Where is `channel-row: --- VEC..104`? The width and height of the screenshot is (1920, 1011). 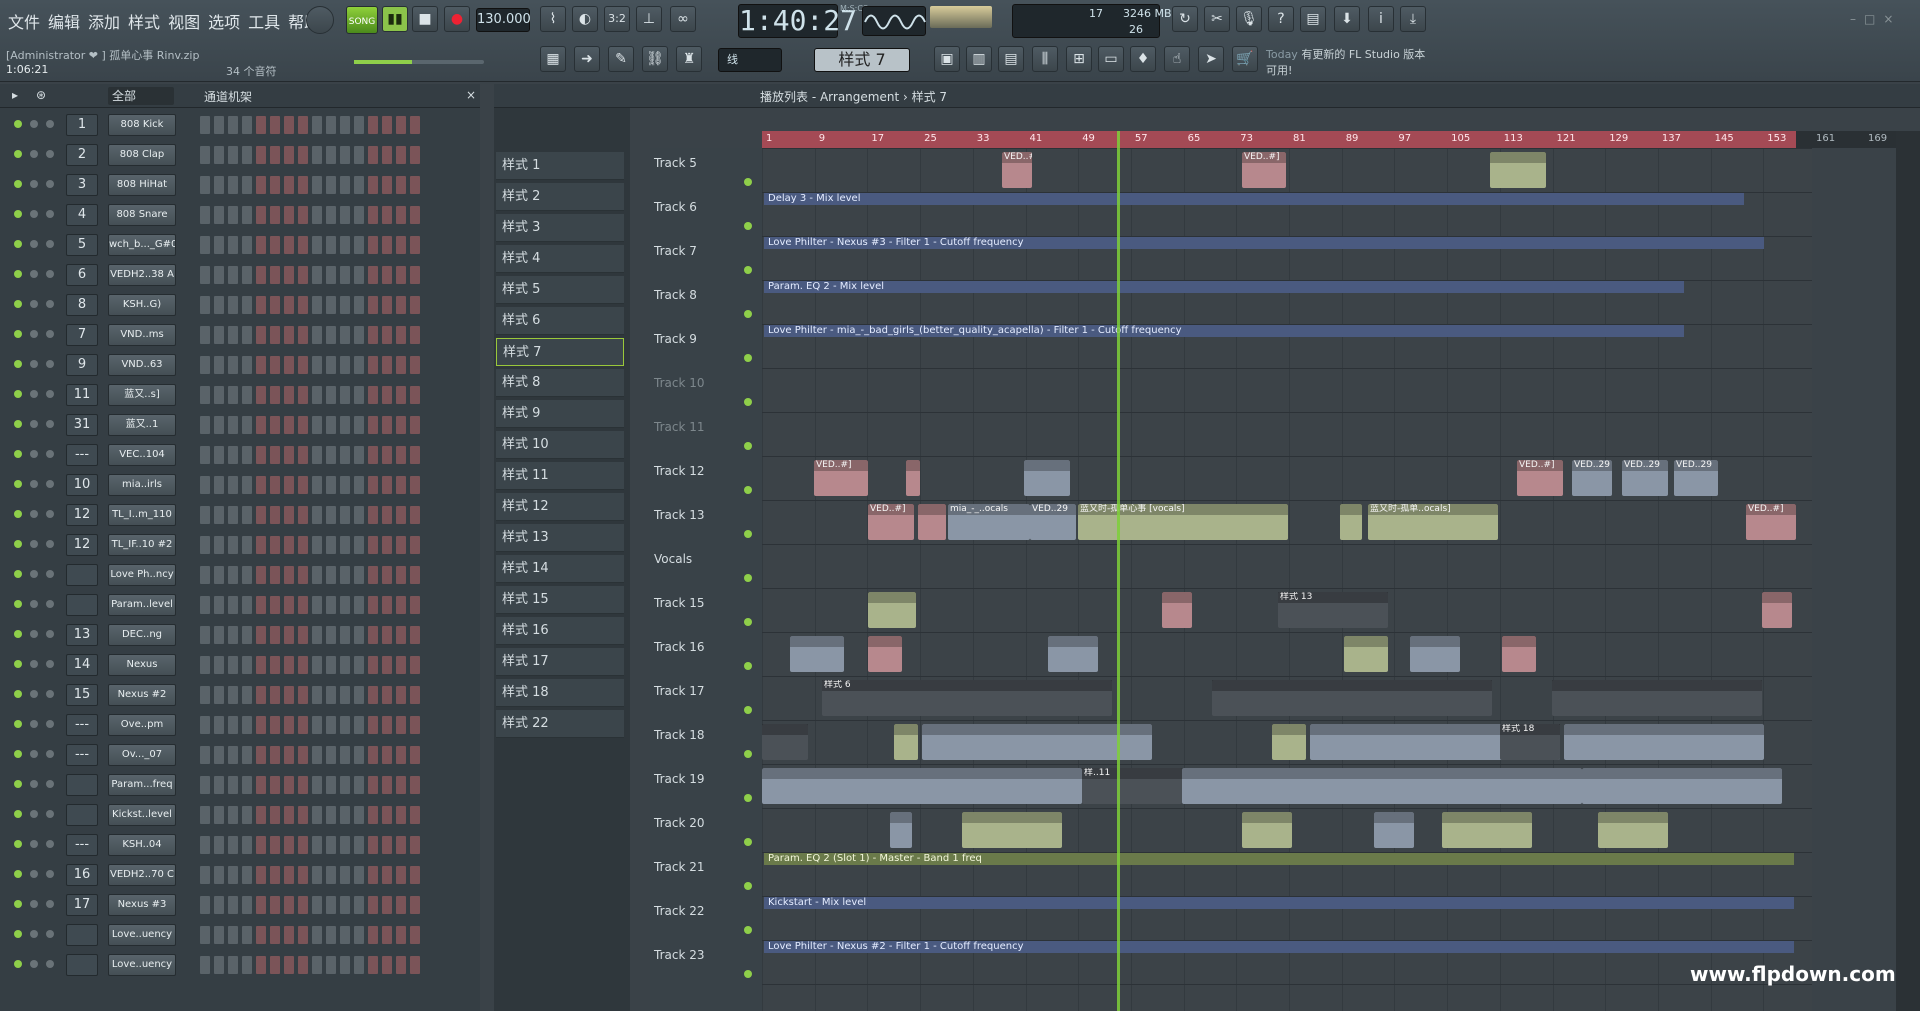
channel-row: --- VEC..104 is located at coordinates (240, 455).